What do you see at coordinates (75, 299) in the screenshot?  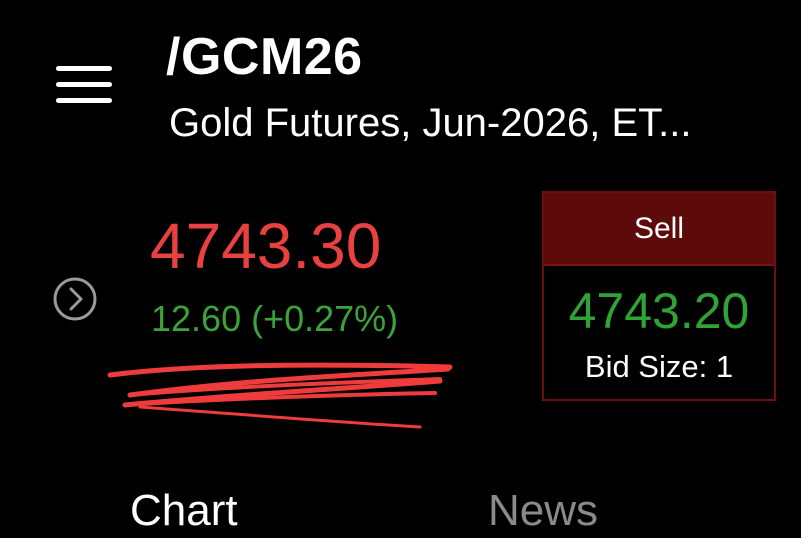 I see `chevron-right-circle-icon` at bounding box center [75, 299].